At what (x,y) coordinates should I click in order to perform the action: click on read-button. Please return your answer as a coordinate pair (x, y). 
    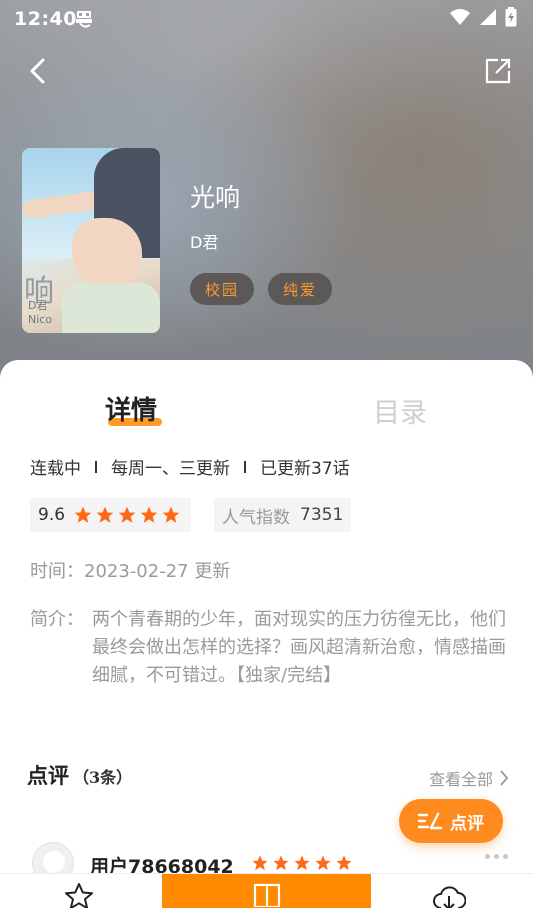
    Looking at the image, I should click on (266, 891).